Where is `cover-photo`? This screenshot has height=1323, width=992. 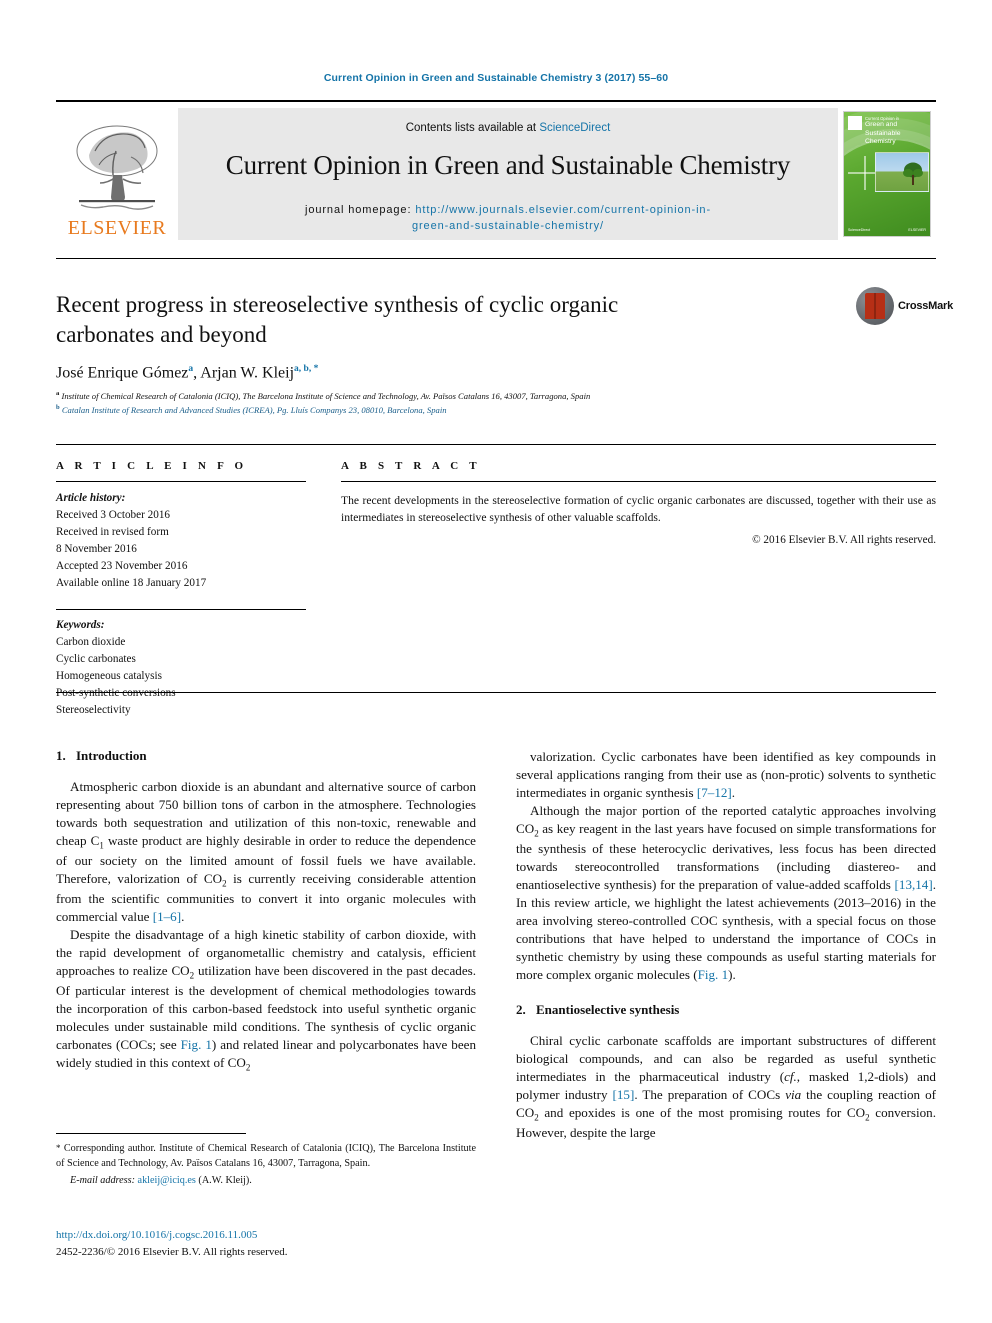
cover-photo is located at coordinates (902, 172).